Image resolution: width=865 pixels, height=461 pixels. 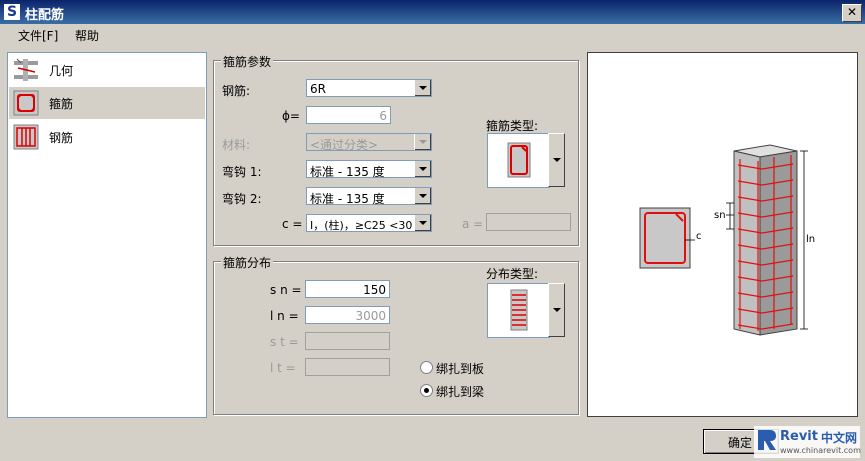 I want to click on material-select: <通过分类>, so click(x=369, y=142).